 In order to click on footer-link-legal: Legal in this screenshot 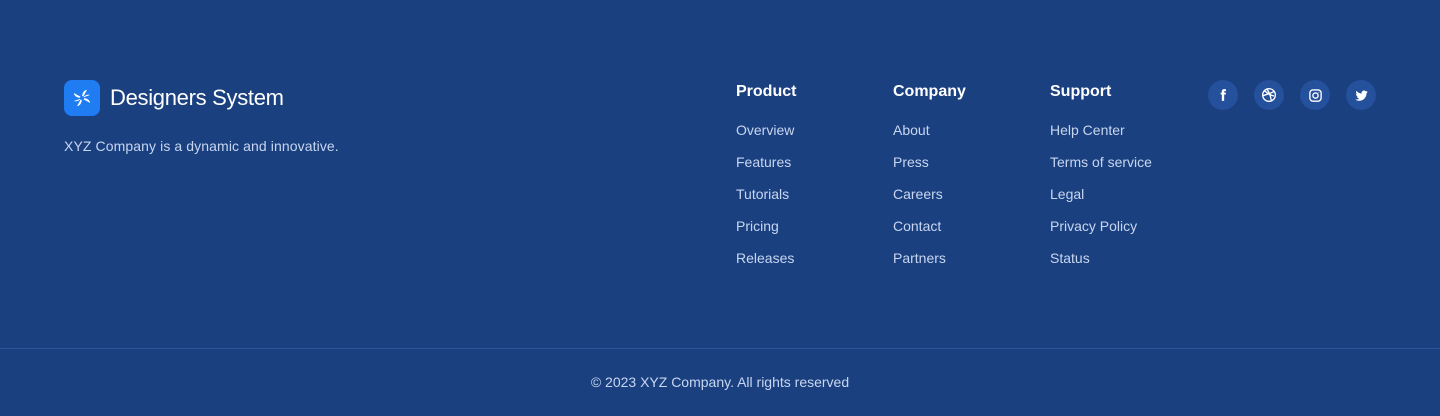, I will do `click(1101, 200)`.